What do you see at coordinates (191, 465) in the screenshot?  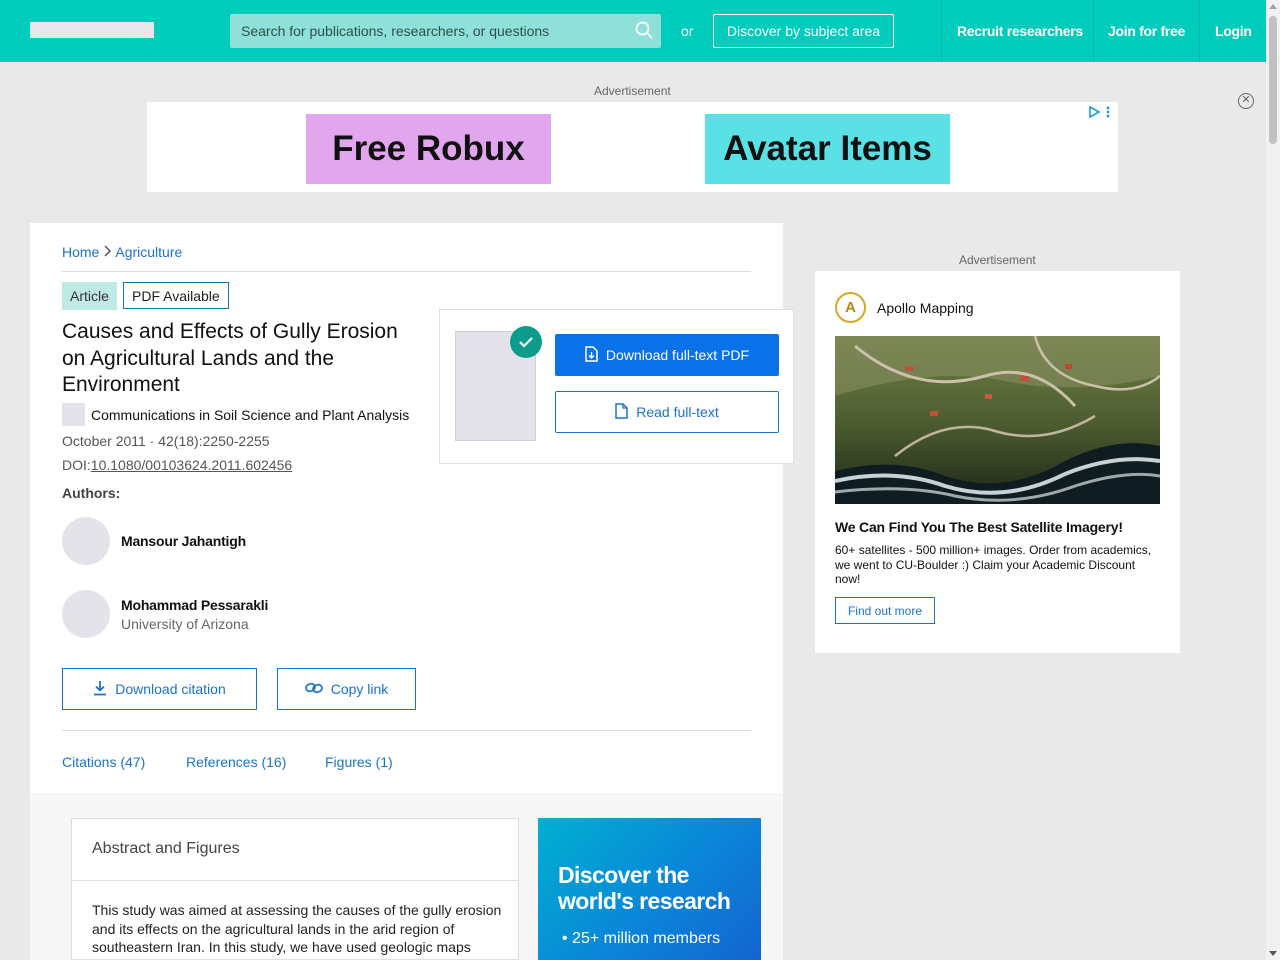 I see `doi-link: 10.1080/00103624.2011.602456` at bounding box center [191, 465].